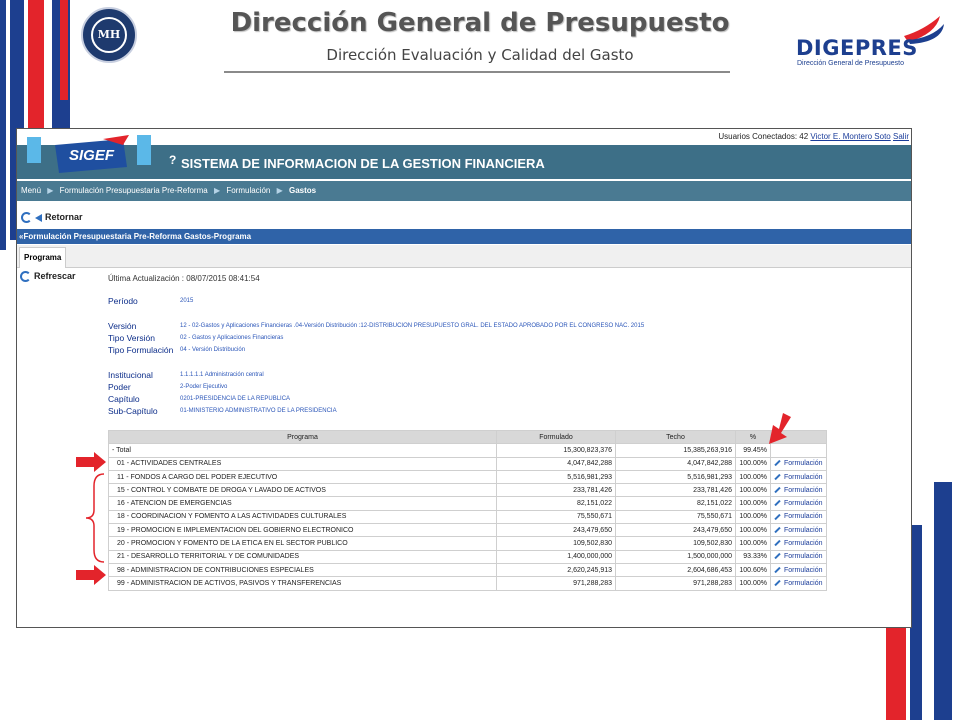  Describe the element at coordinates (675, 463) in the screenshot. I see `cell-techo: 4,047,842,288` at that location.